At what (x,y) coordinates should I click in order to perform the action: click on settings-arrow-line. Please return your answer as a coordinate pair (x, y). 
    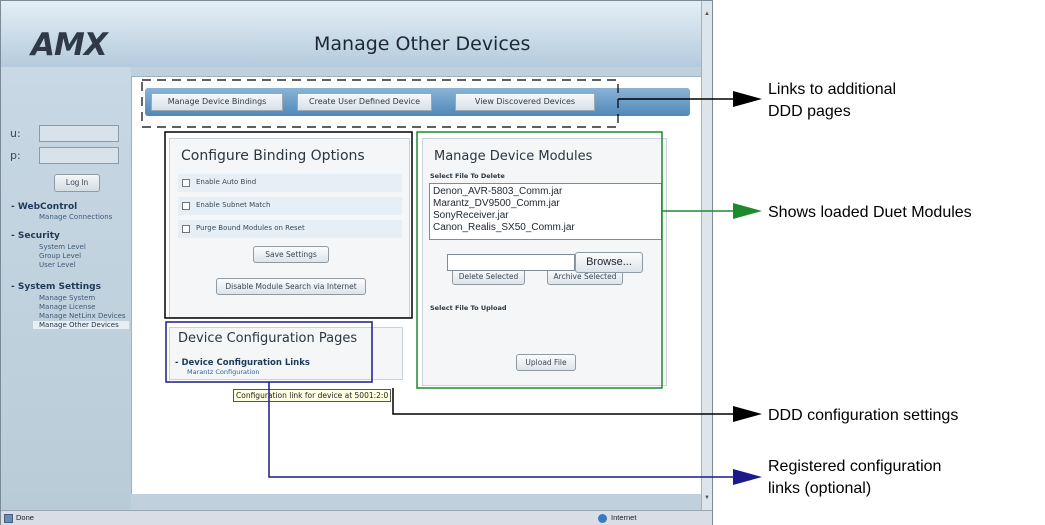
    Looking at the image, I should click on (563, 401).